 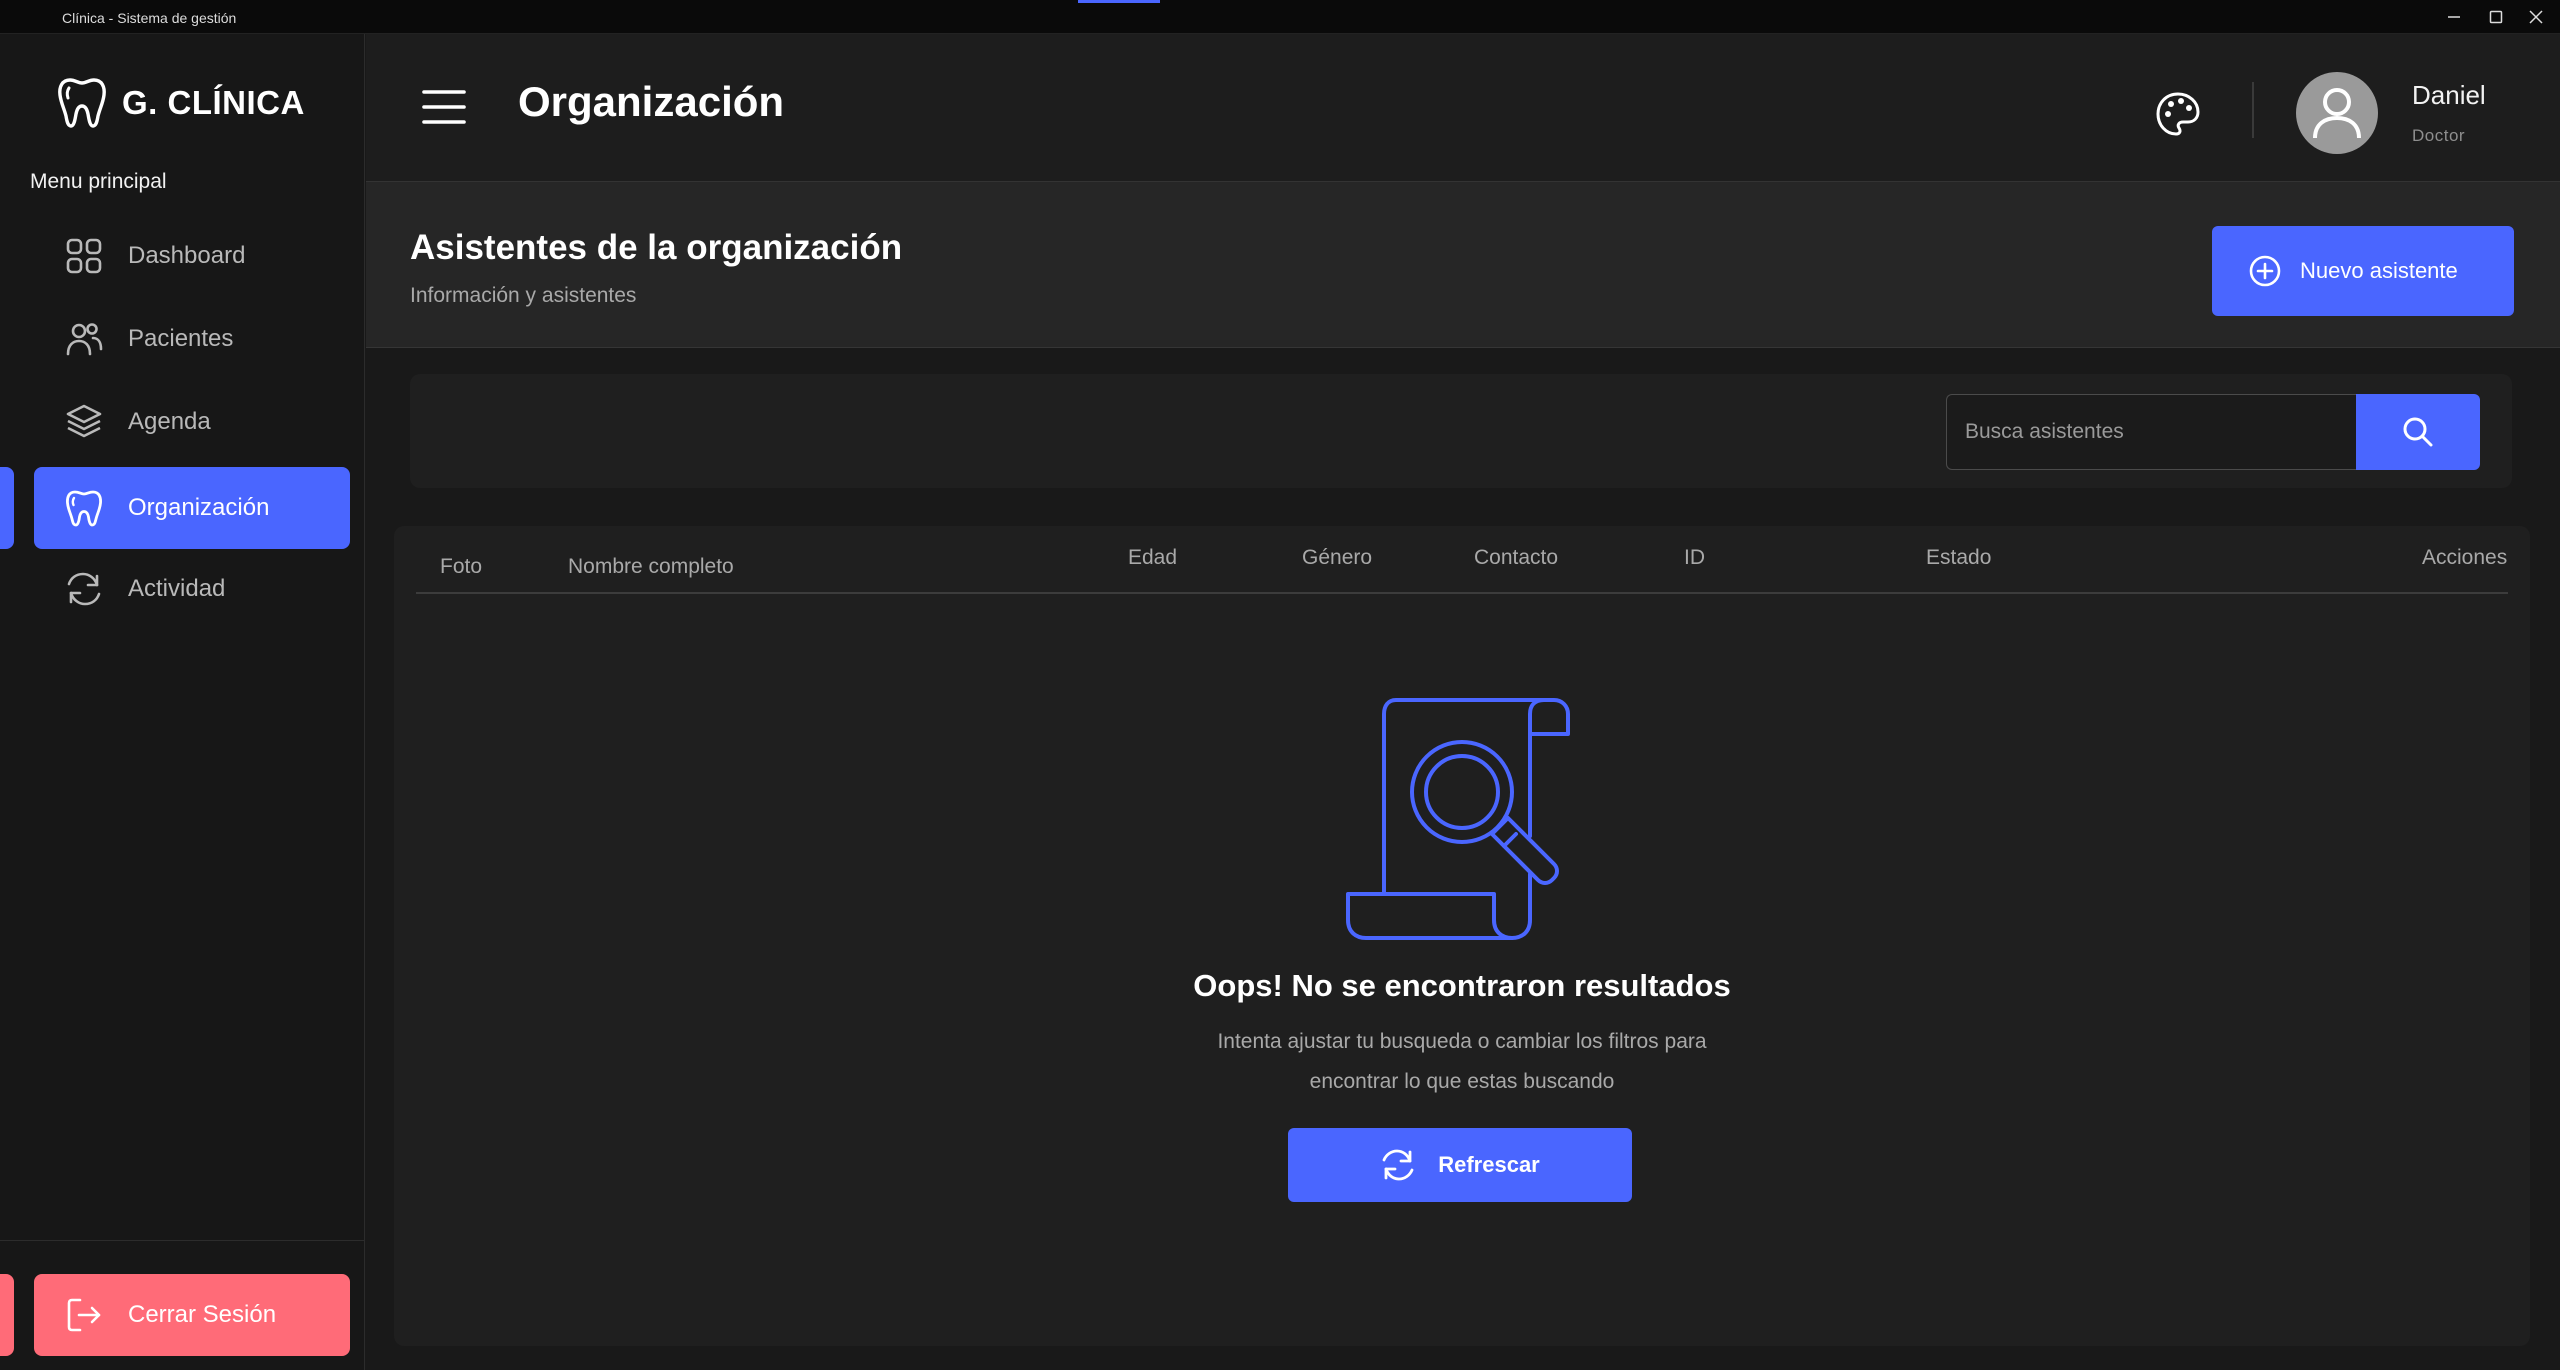 I want to click on header: Organización Daniel Doctor, so click(x=1463, y=108).